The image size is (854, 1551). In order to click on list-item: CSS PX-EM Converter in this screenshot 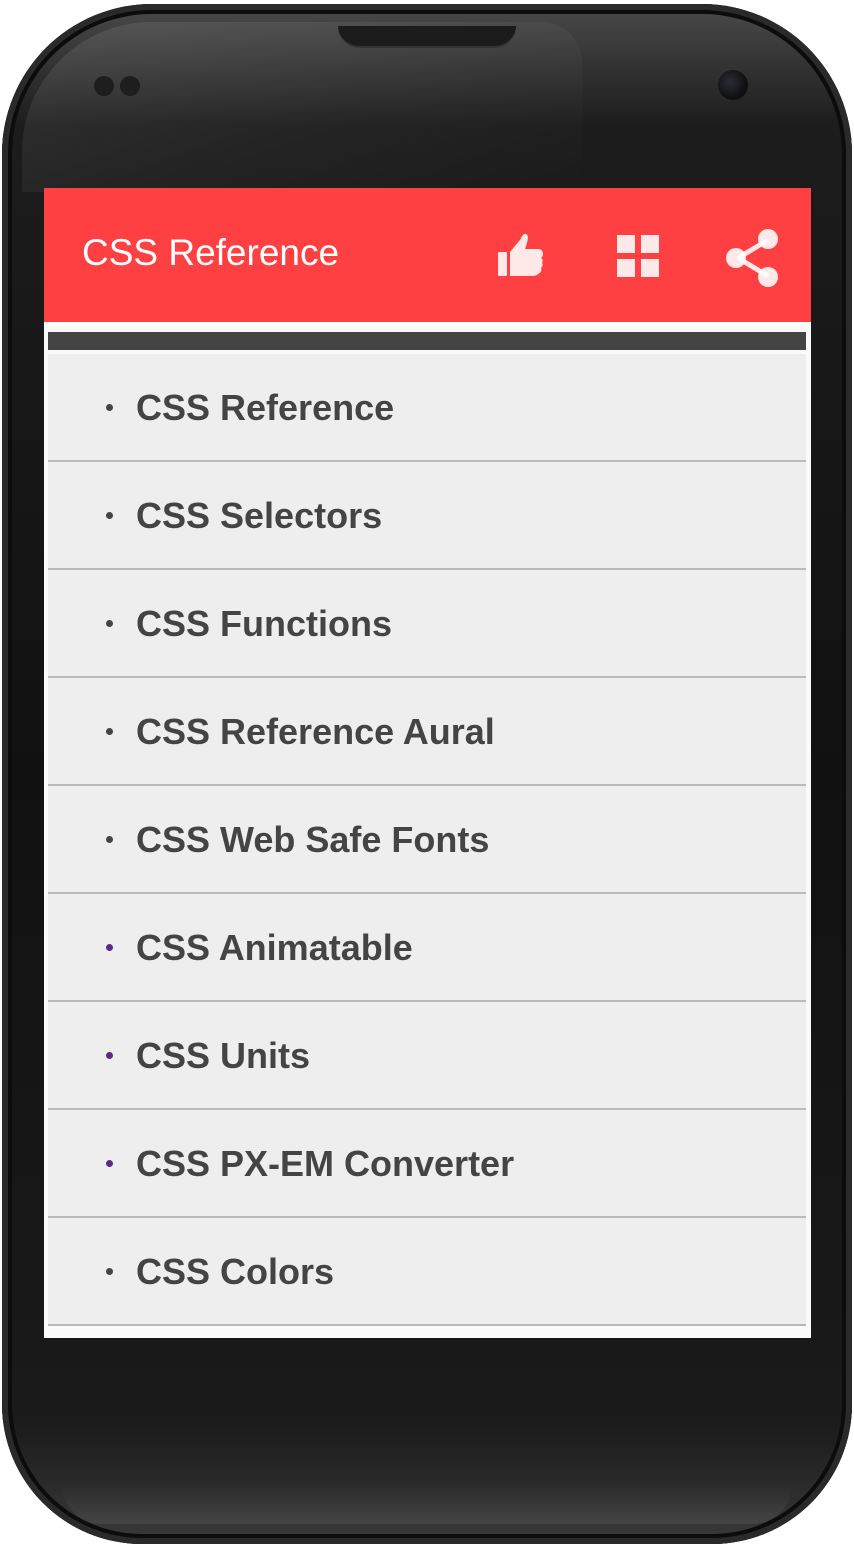, I will do `click(427, 1164)`.